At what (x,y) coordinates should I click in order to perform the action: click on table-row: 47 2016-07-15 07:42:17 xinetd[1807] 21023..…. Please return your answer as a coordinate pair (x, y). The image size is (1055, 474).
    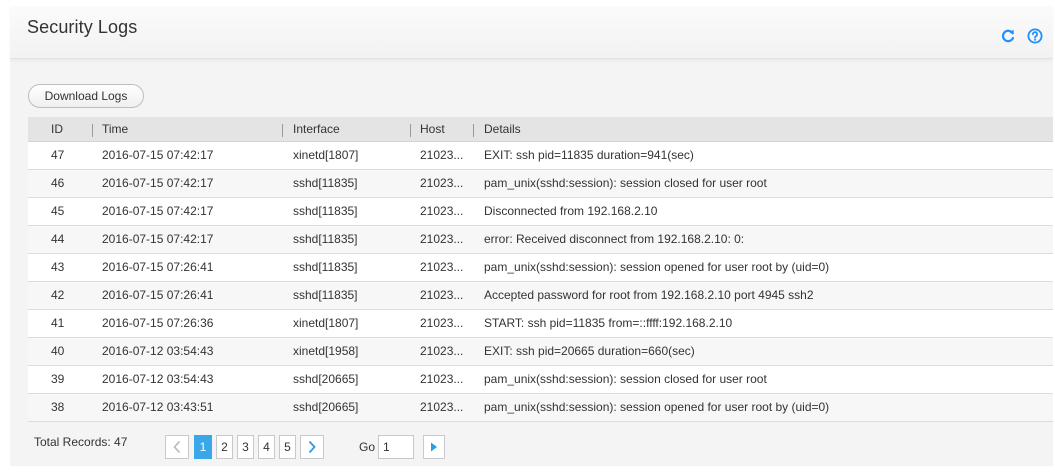
    Looking at the image, I should click on (540, 156).